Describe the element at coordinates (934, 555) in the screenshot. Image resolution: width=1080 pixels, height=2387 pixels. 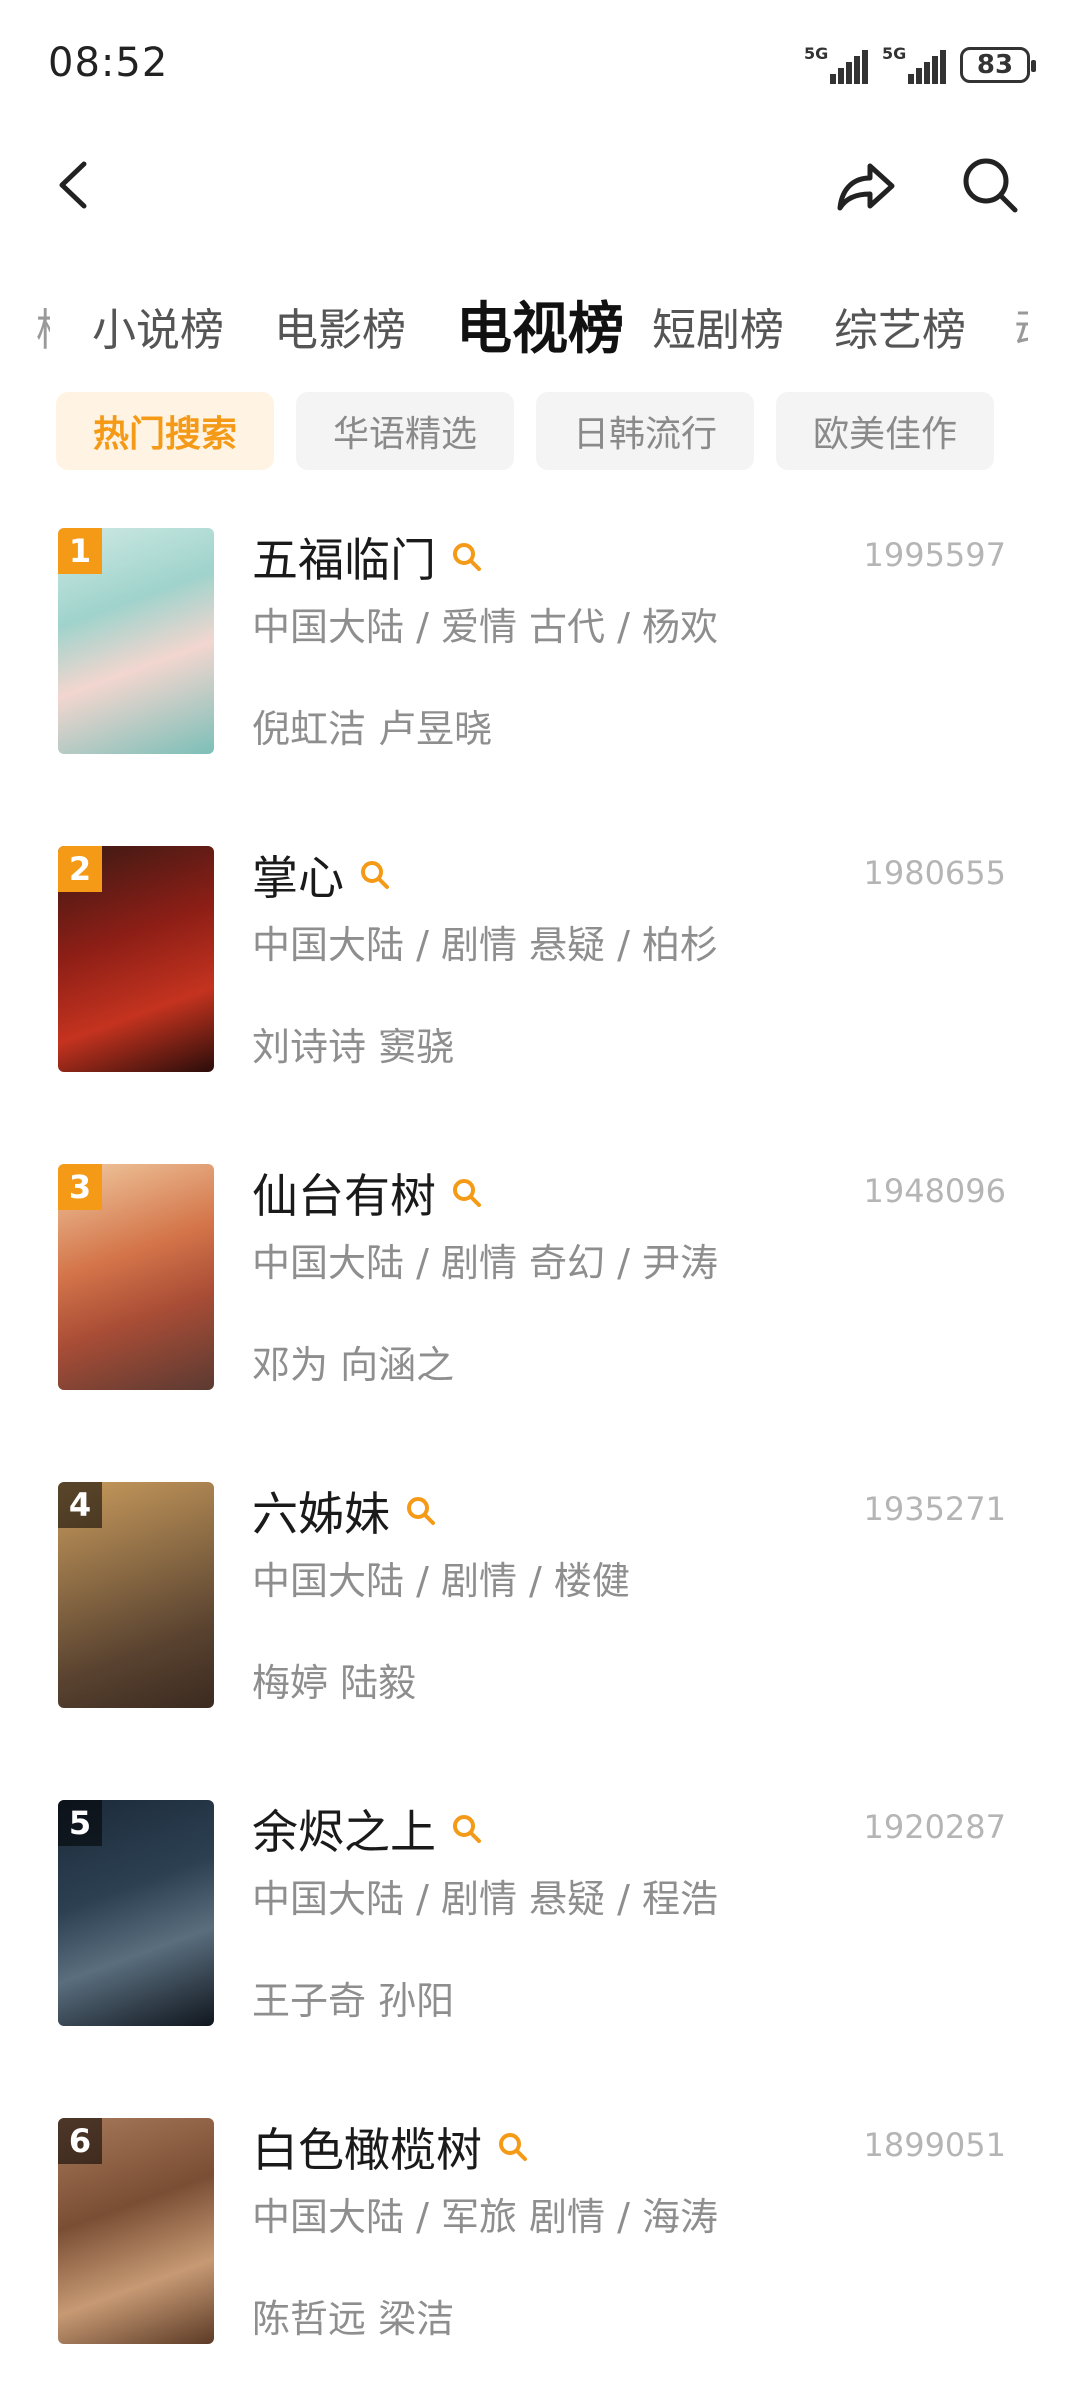
I see `hot-score: 1995597` at that location.